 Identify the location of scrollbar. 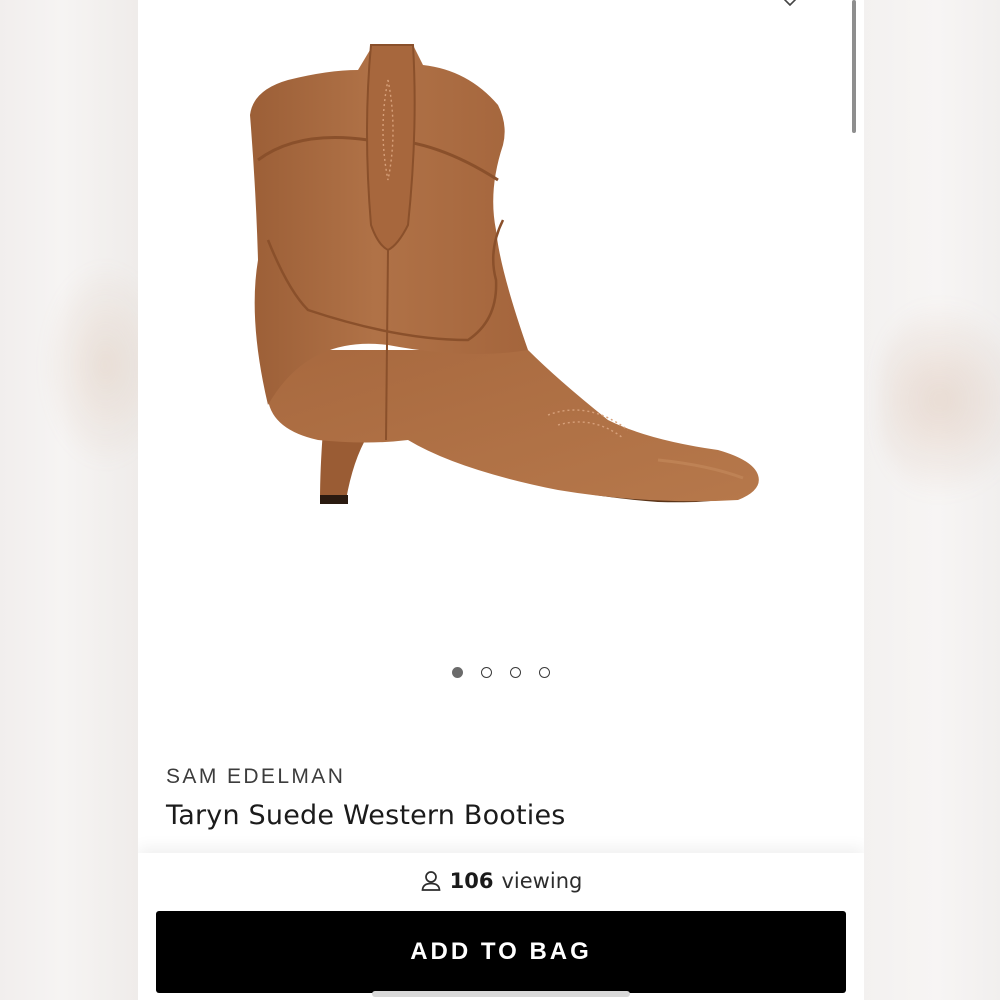
(854, 66).